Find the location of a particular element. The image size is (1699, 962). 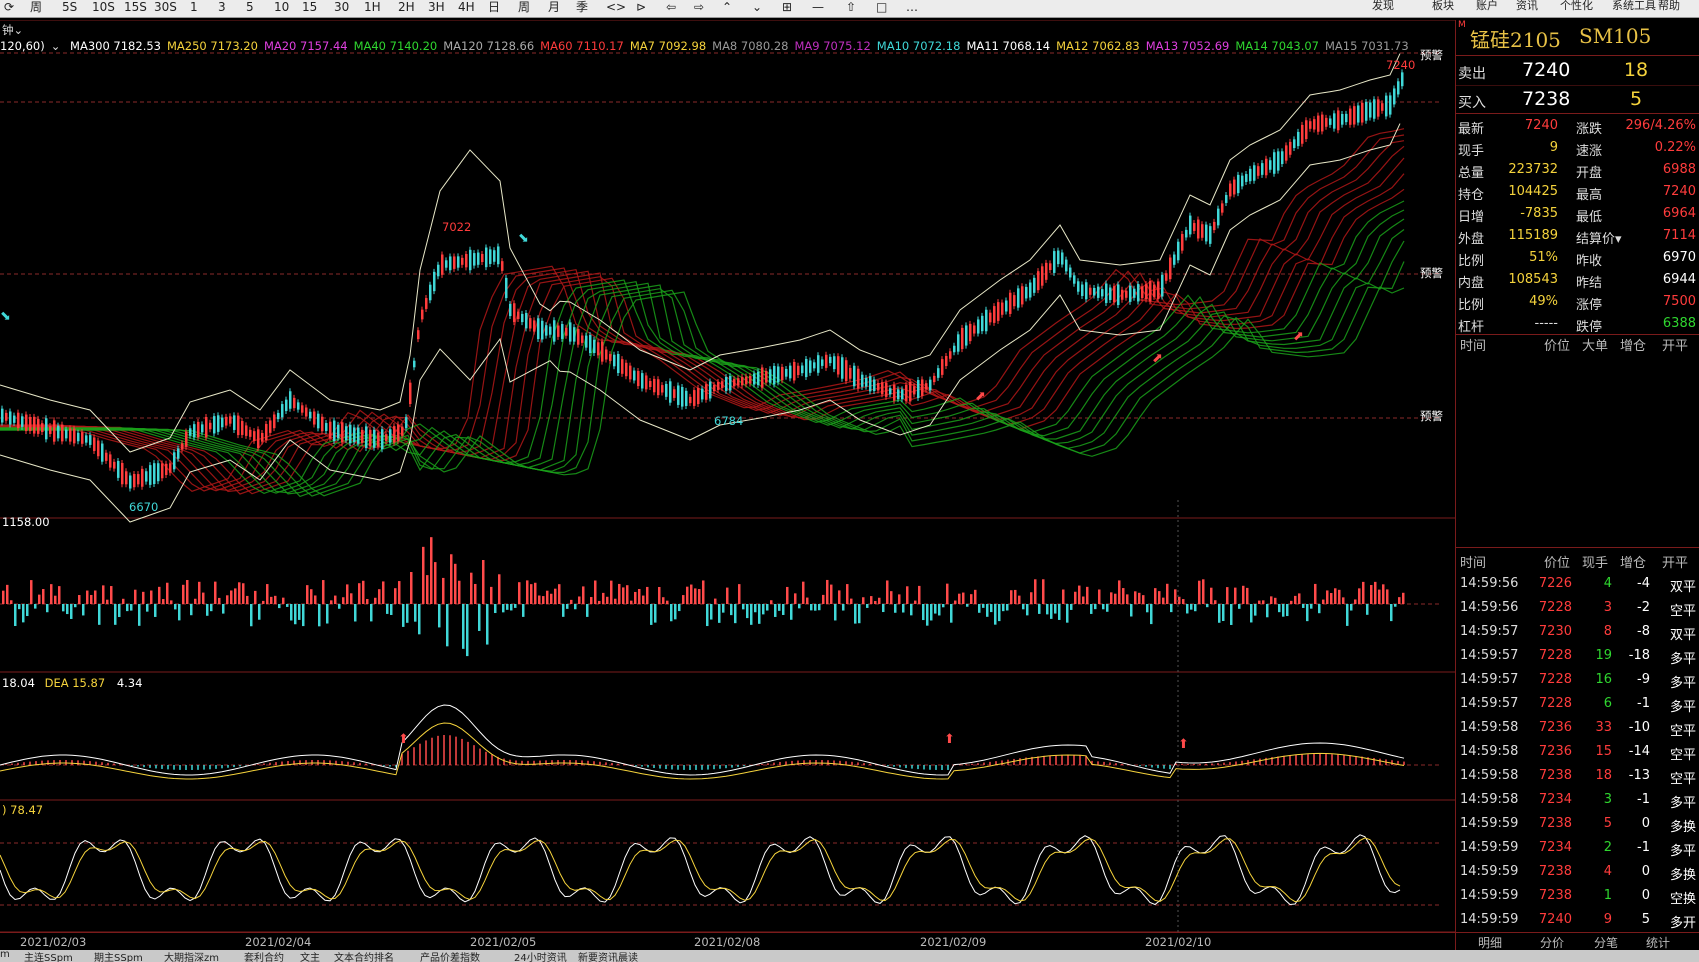

toolbar-button: 2H is located at coordinates (406, 8).